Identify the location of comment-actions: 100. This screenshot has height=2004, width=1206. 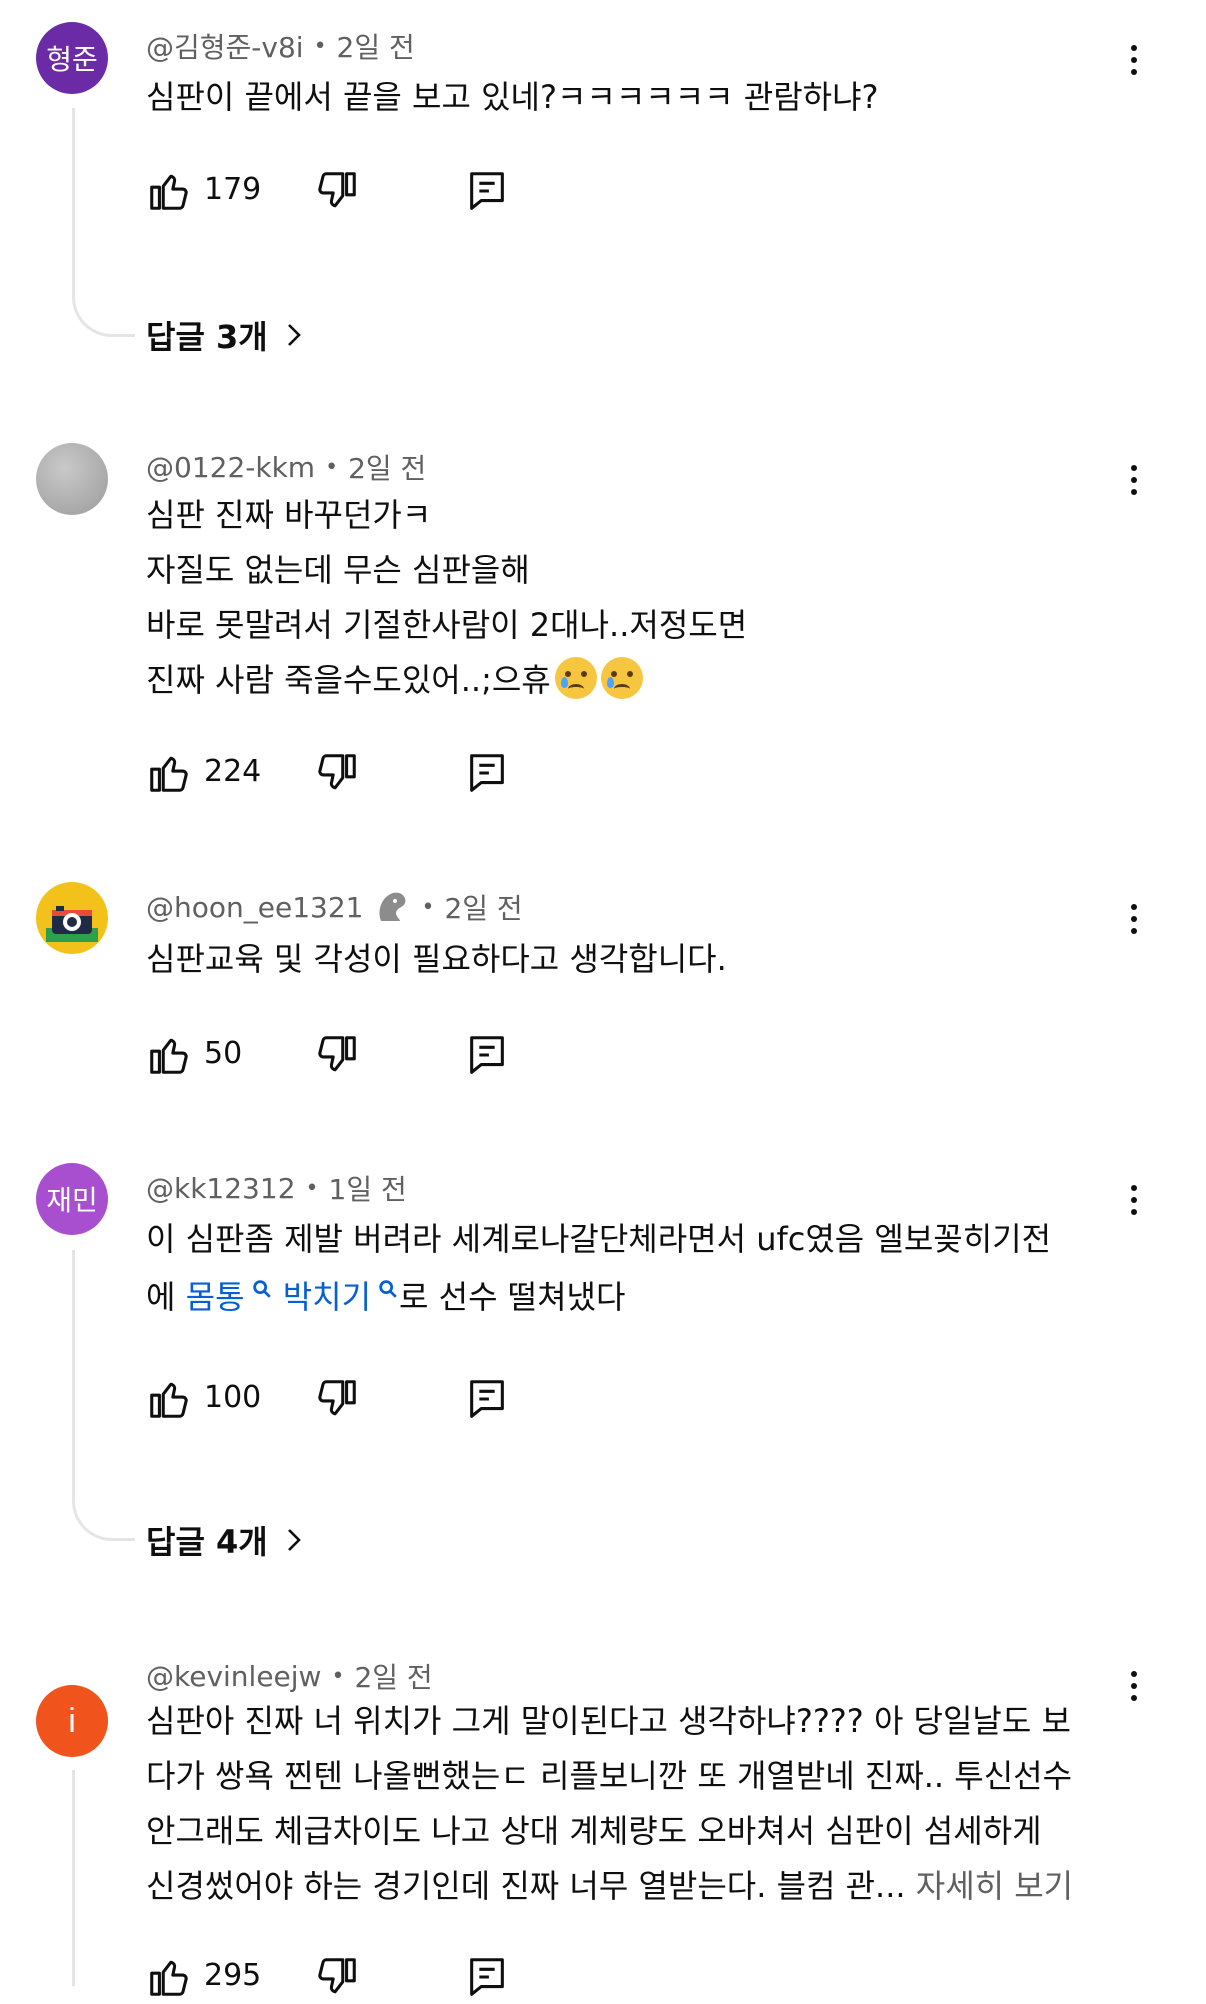
(396, 1398).